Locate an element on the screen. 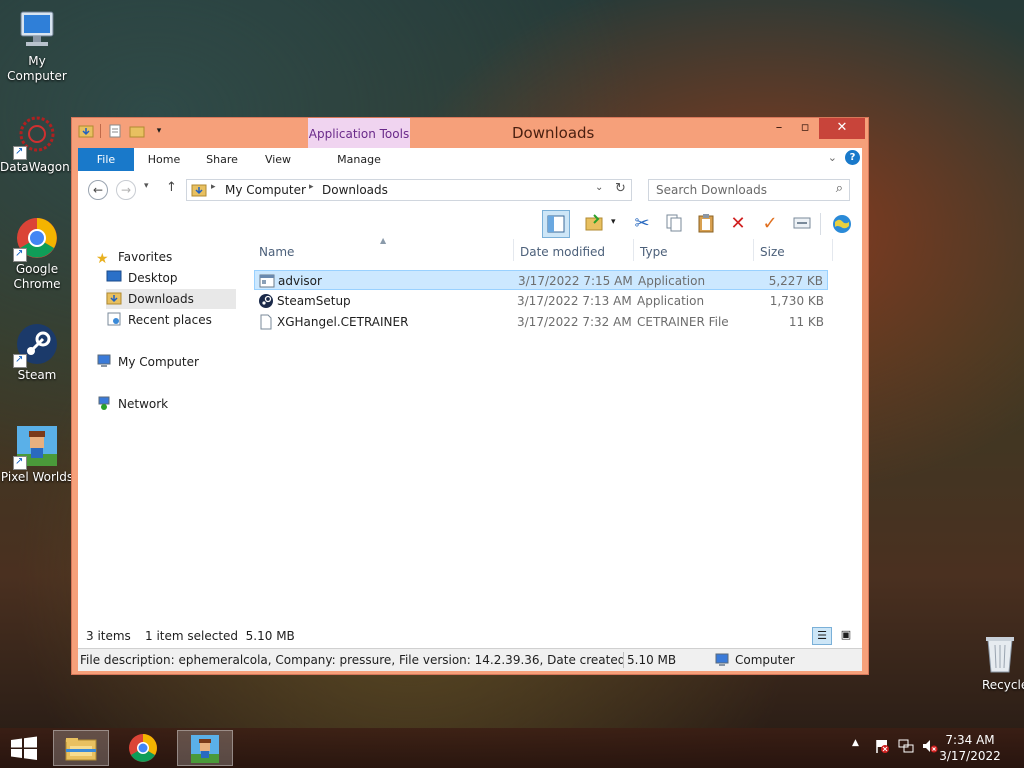 Image resolution: width=1024 pixels, height=768 pixels. breadcrumb-my-computer: My Computer is located at coordinates (265, 190).